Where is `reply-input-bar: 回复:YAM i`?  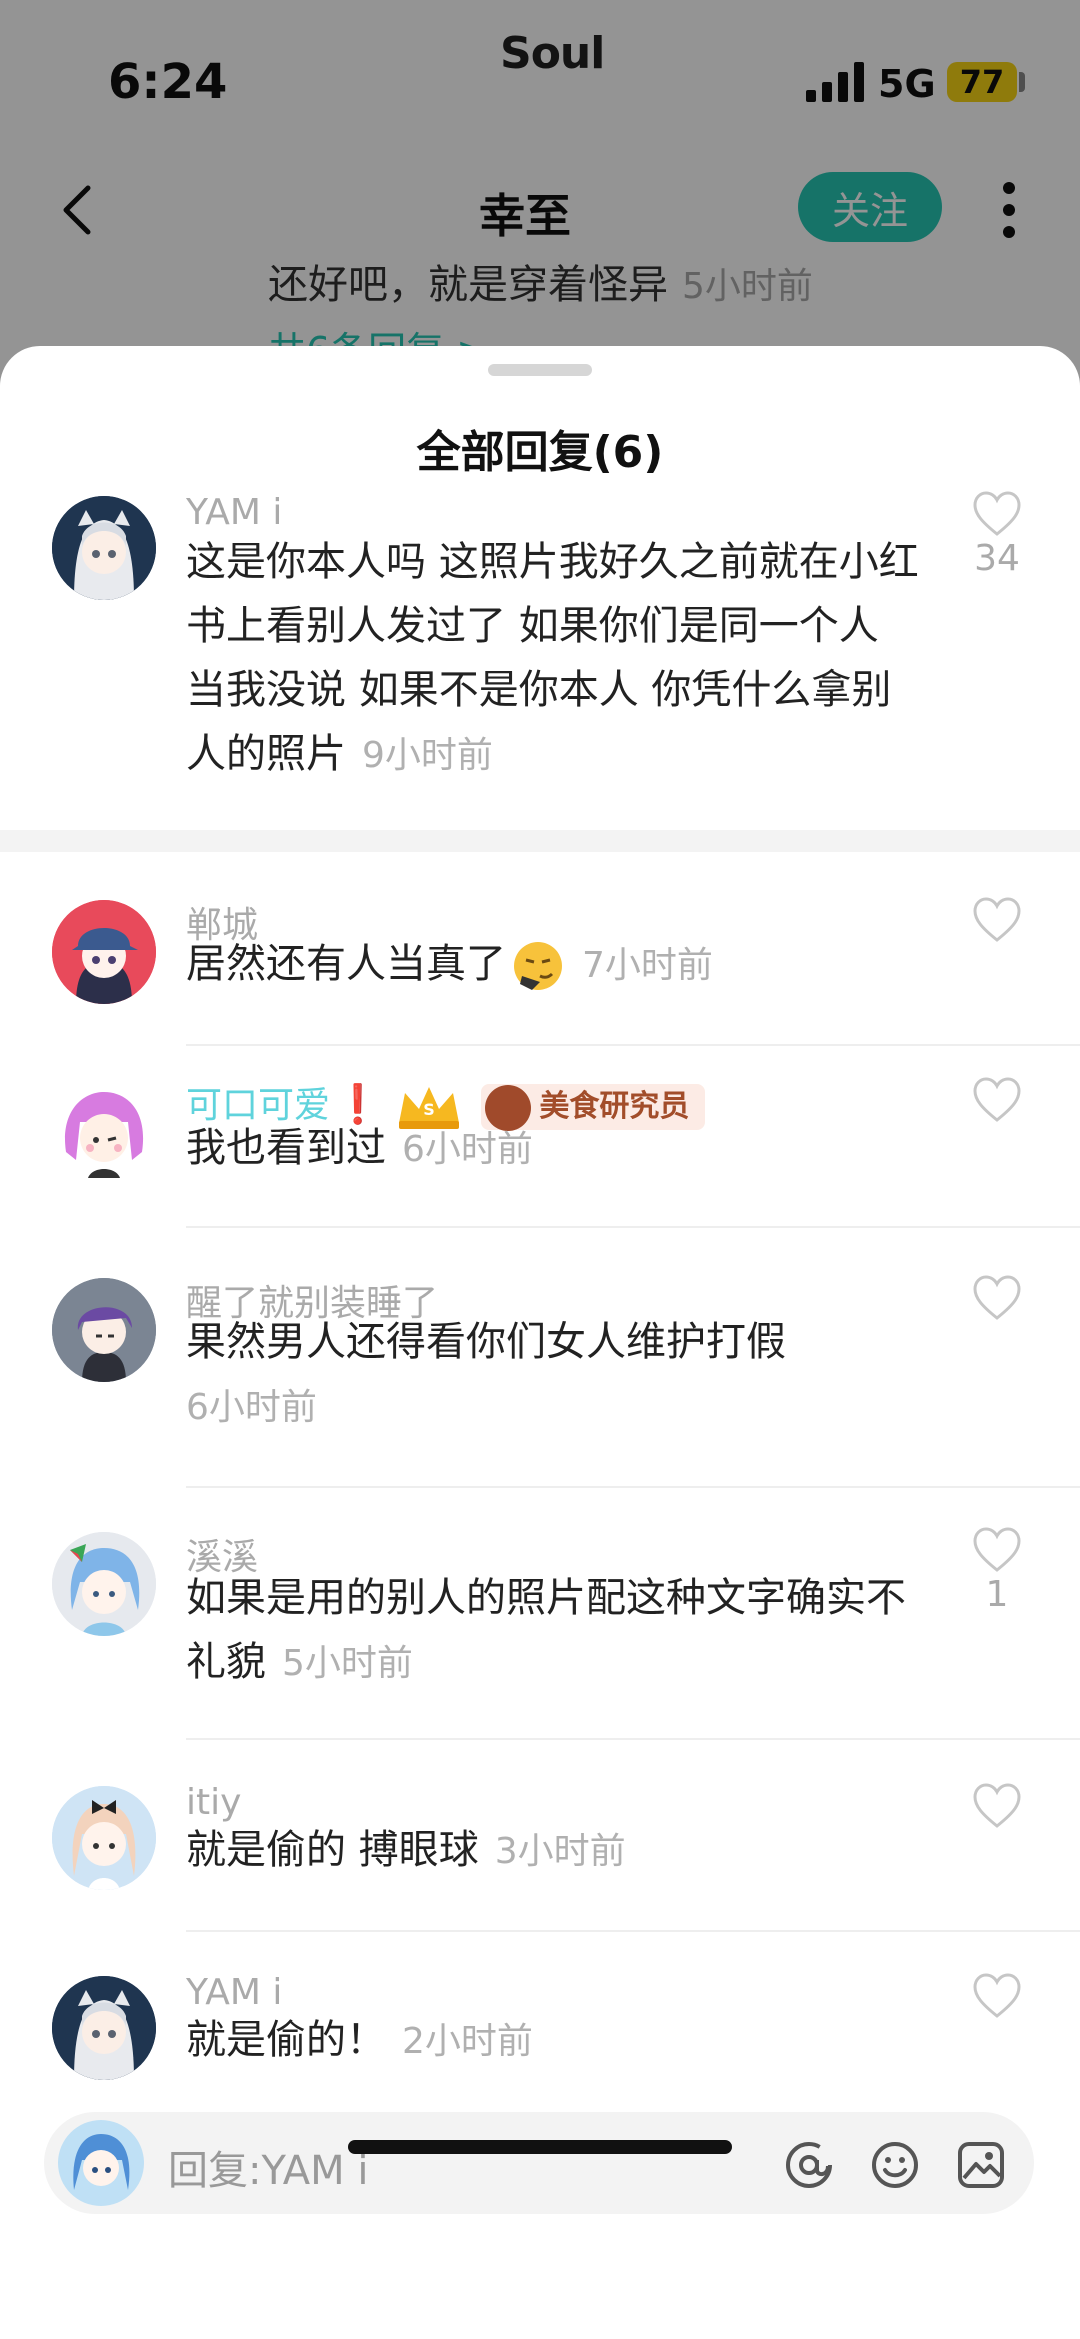 reply-input-bar: 回复:YAM i is located at coordinates (539, 2163).